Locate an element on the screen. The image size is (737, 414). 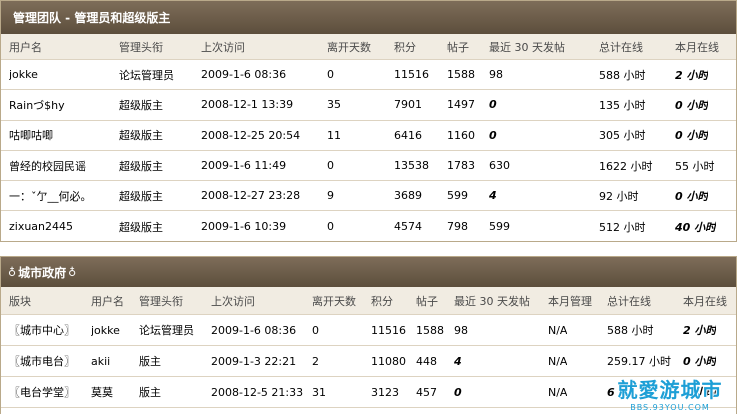
points-cell: 11080 is located at coordinates (388, 361).